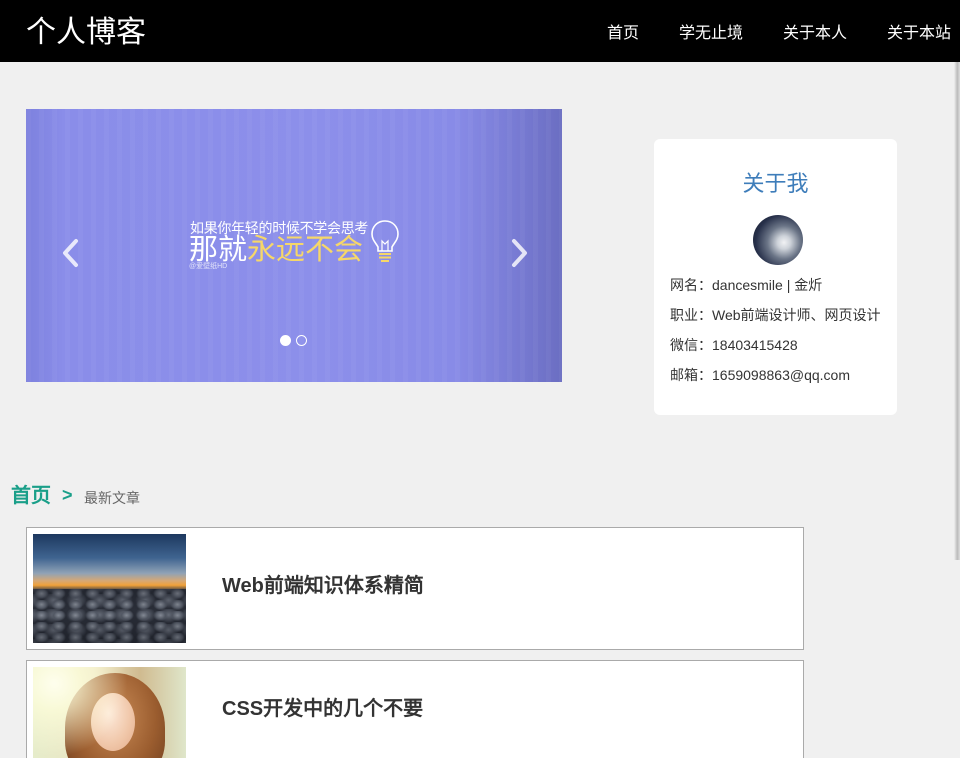 The width and height of the screenshot is (960, 758). I want to click on nav-item-about-site: 关于本站, so click(919, 34).